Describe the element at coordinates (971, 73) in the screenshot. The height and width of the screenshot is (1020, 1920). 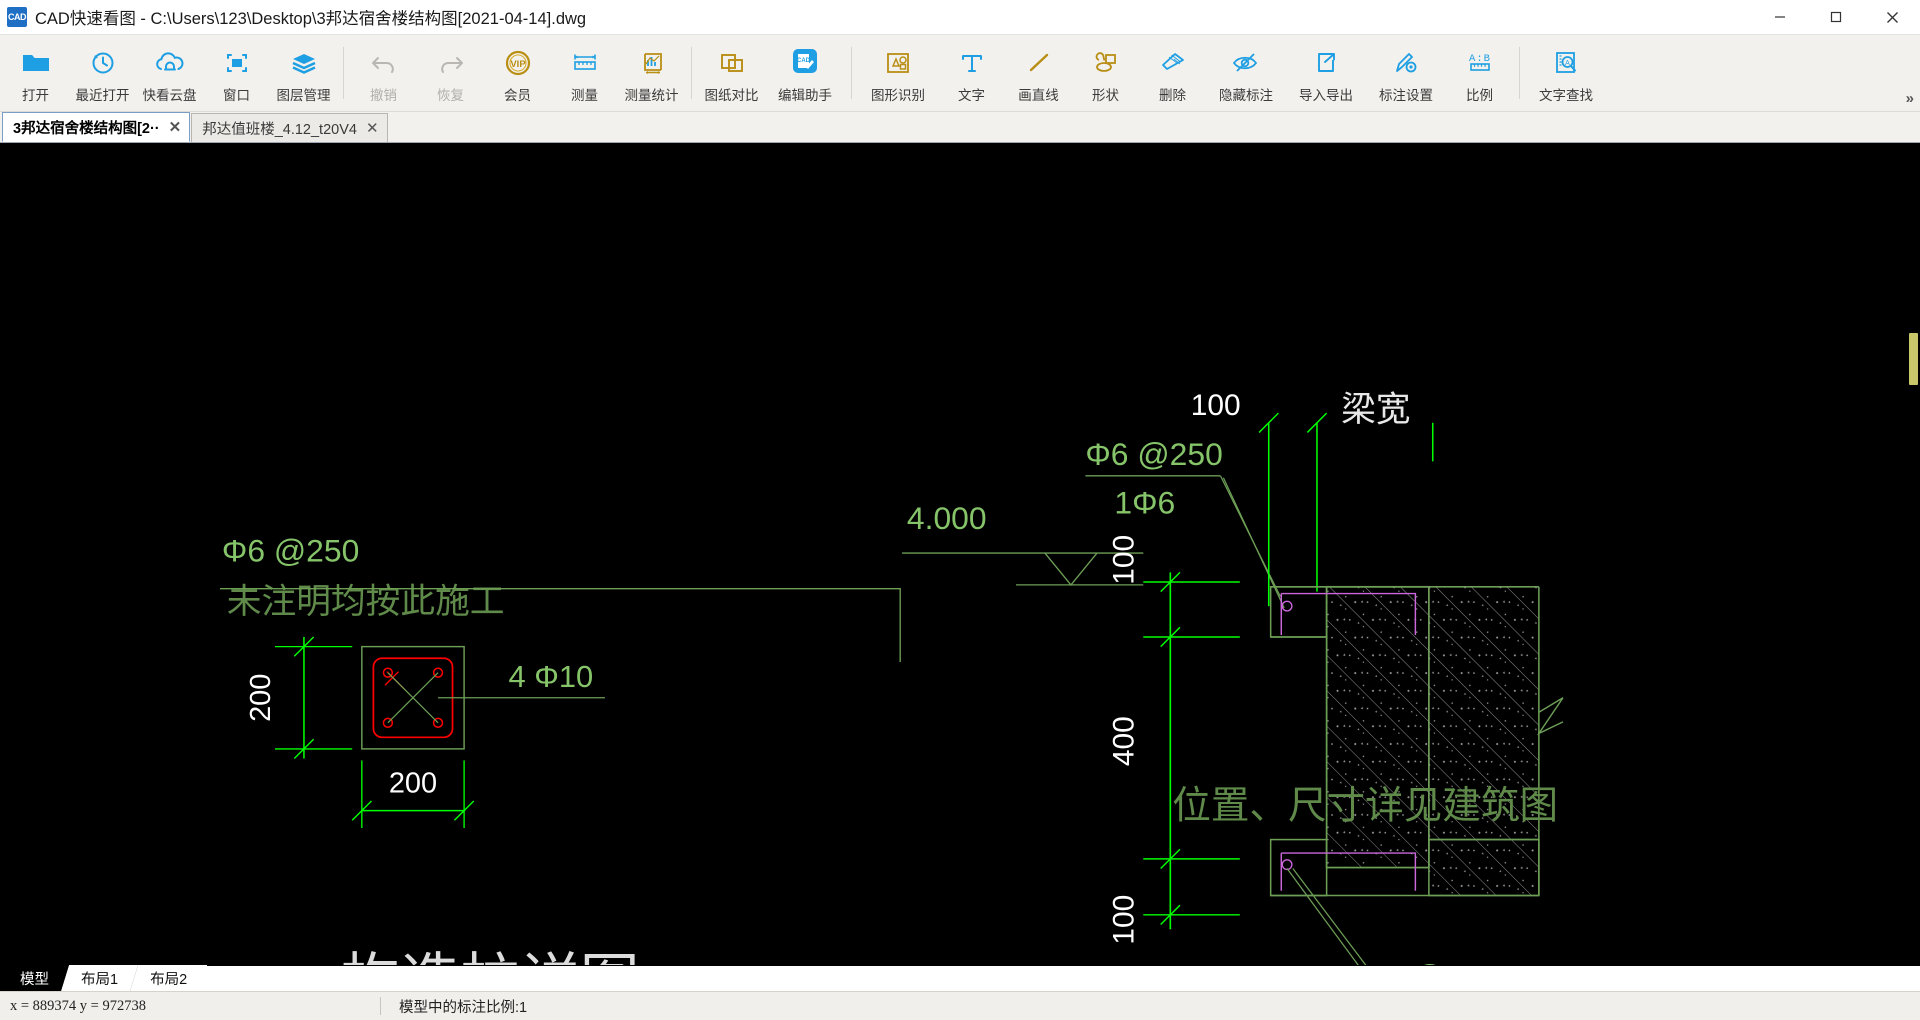
I see `toolbar-button-text: 文字` at that location.